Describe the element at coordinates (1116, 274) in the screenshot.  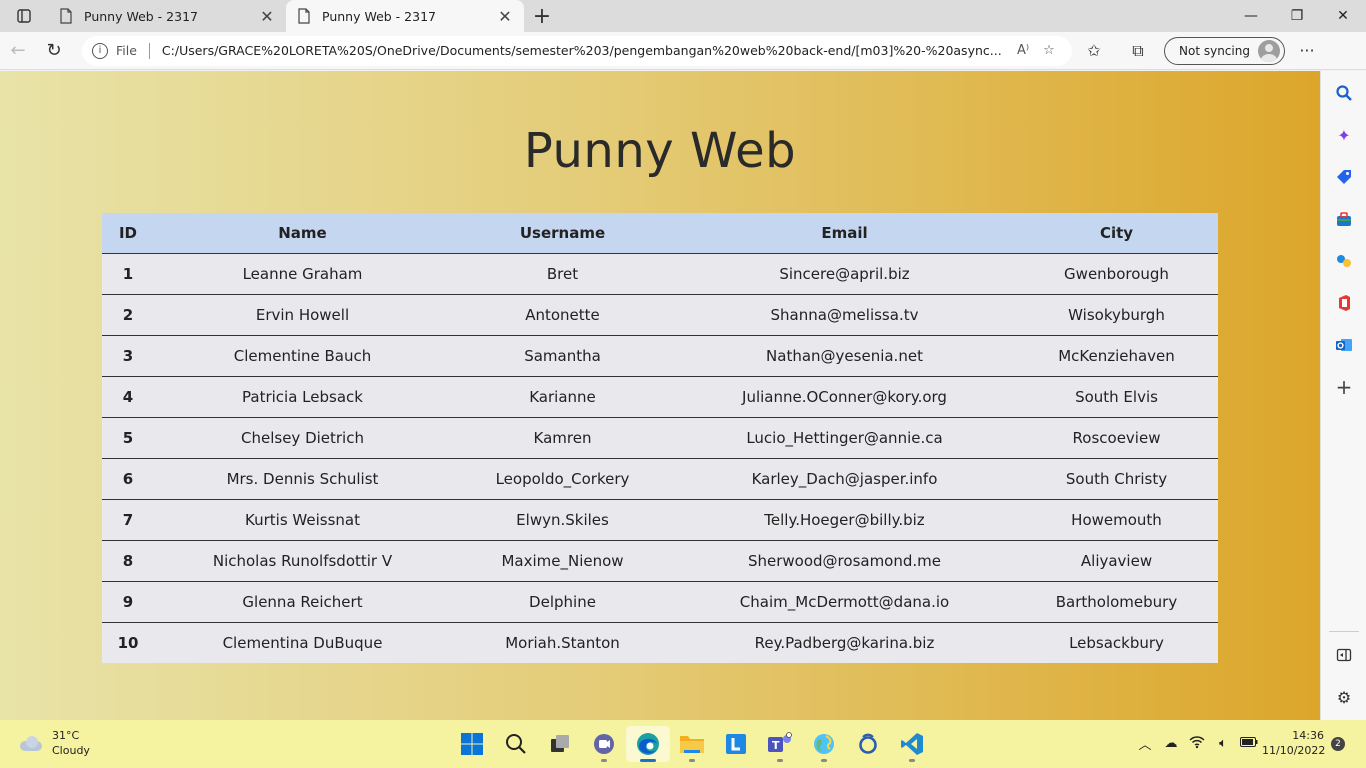
I see `cell-city: Gwenborough` at that location.